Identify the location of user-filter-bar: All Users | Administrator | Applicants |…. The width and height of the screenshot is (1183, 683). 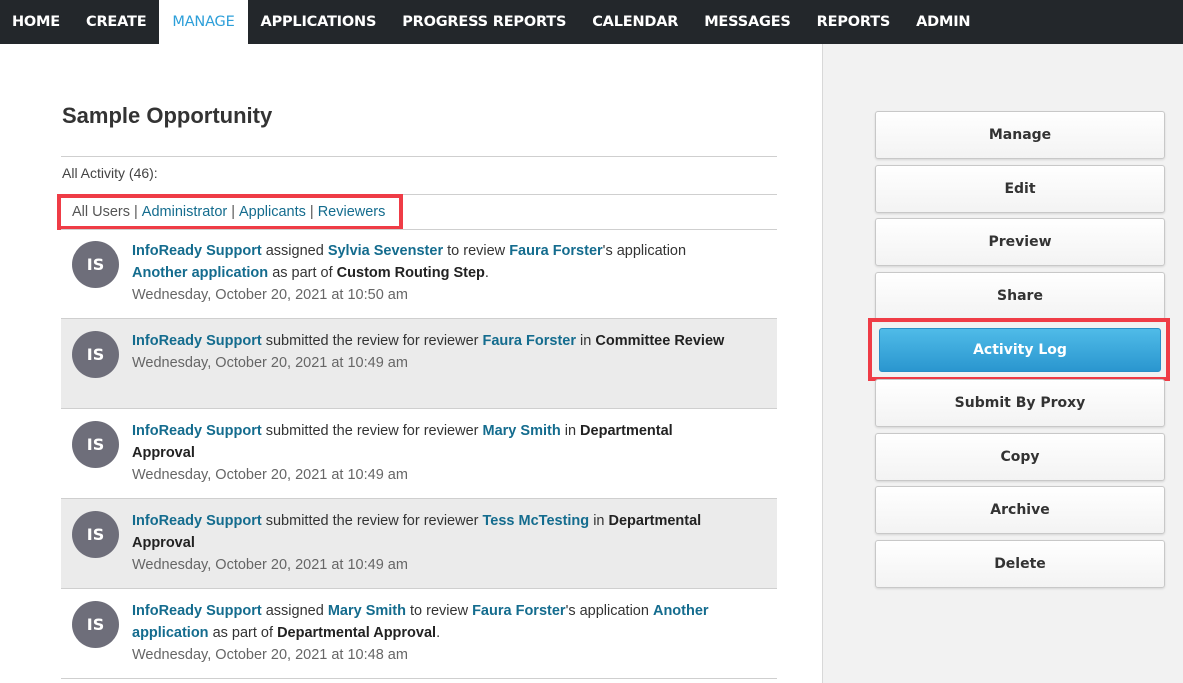
(230, 212).